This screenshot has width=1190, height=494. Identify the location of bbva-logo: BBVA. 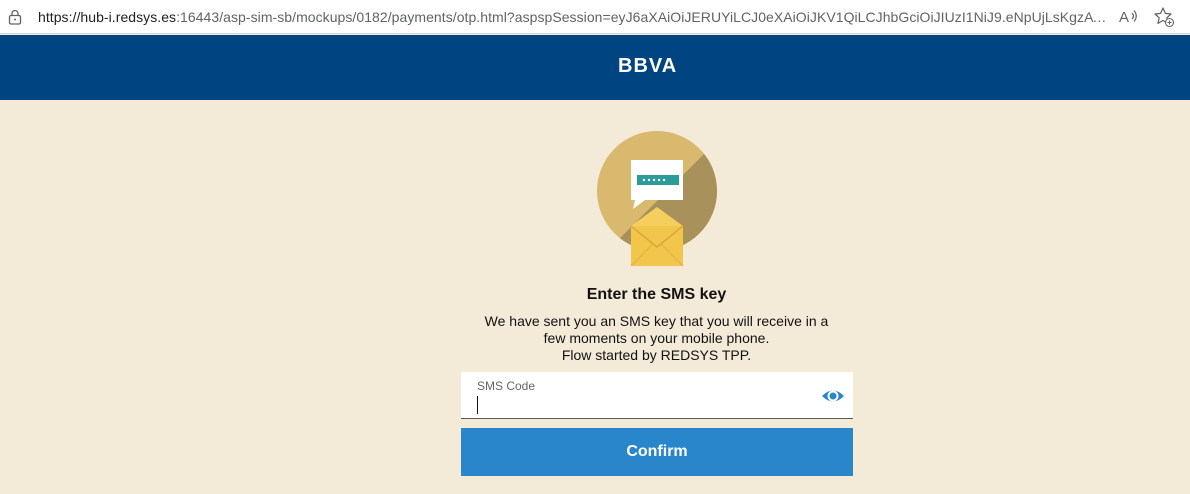
(648, 66).